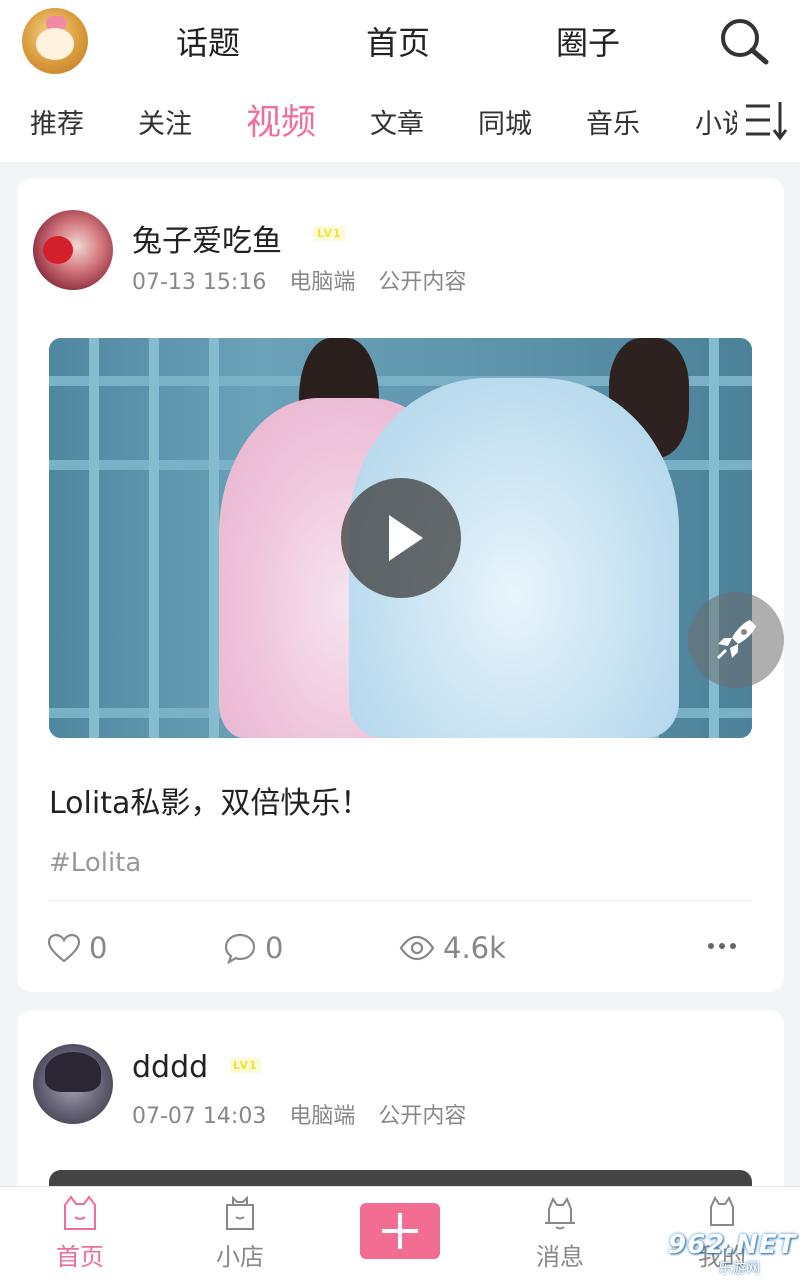  What do you see at coordinates (165, 121) in the screenshot?
I see `subtab-following: 关注` at bounding box center [165, 121].